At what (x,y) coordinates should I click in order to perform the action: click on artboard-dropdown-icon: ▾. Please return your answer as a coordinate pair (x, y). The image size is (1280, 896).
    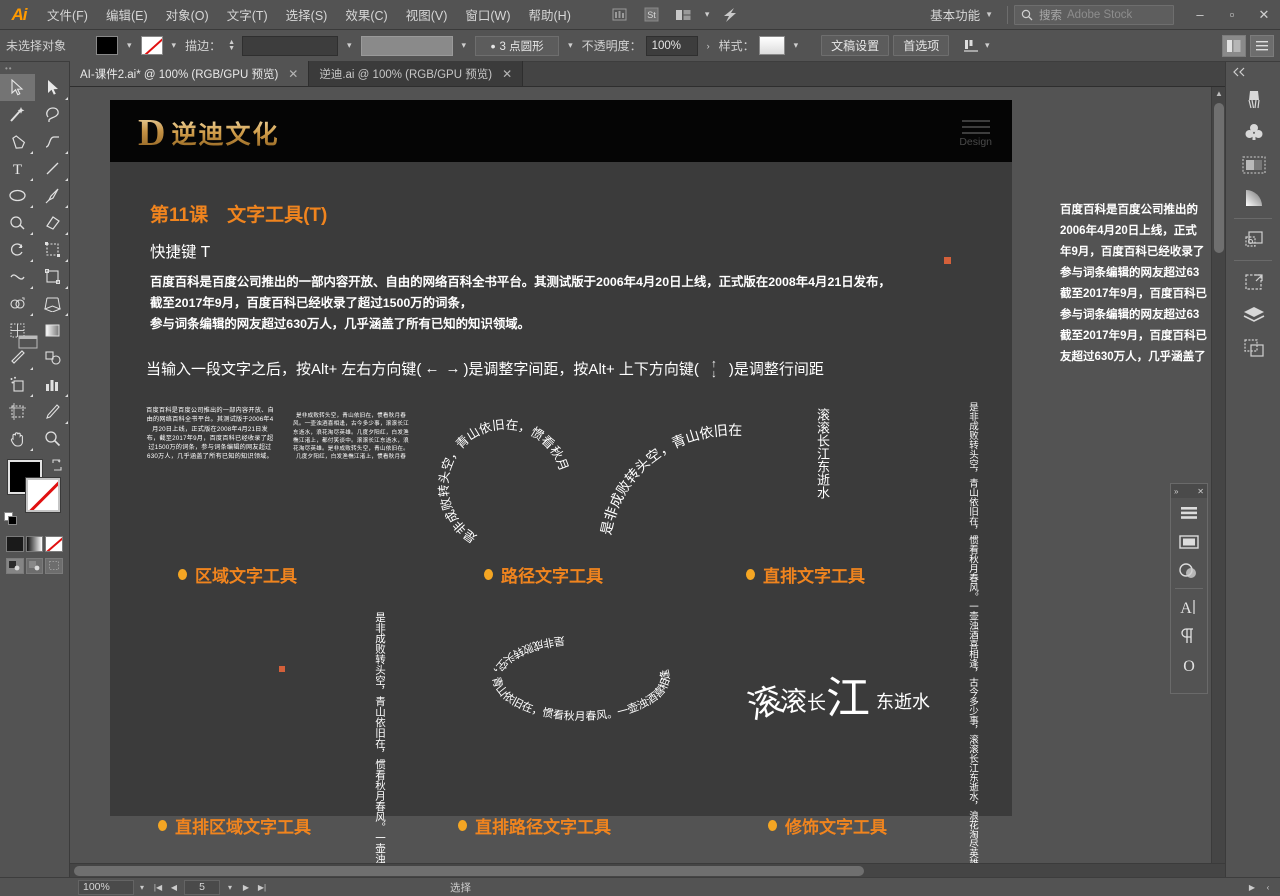
    Looking at the image, I should click on (230, 887).